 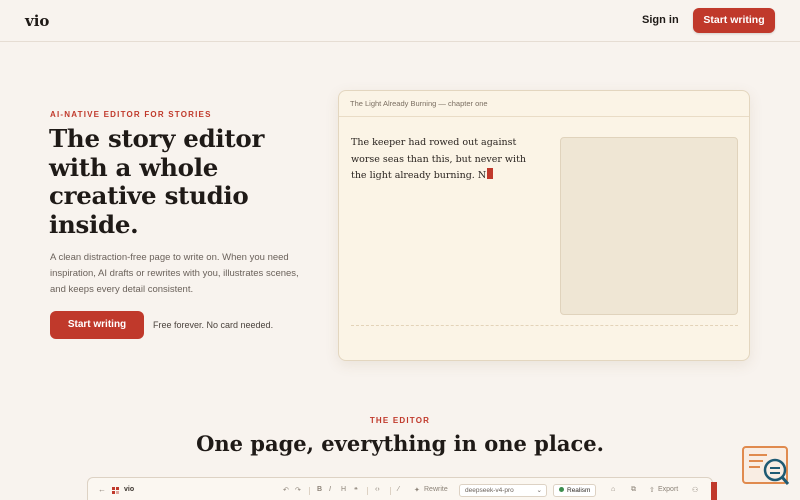 I want to click on chevron-down-icon: ⌄, so click(x=539, y=490).